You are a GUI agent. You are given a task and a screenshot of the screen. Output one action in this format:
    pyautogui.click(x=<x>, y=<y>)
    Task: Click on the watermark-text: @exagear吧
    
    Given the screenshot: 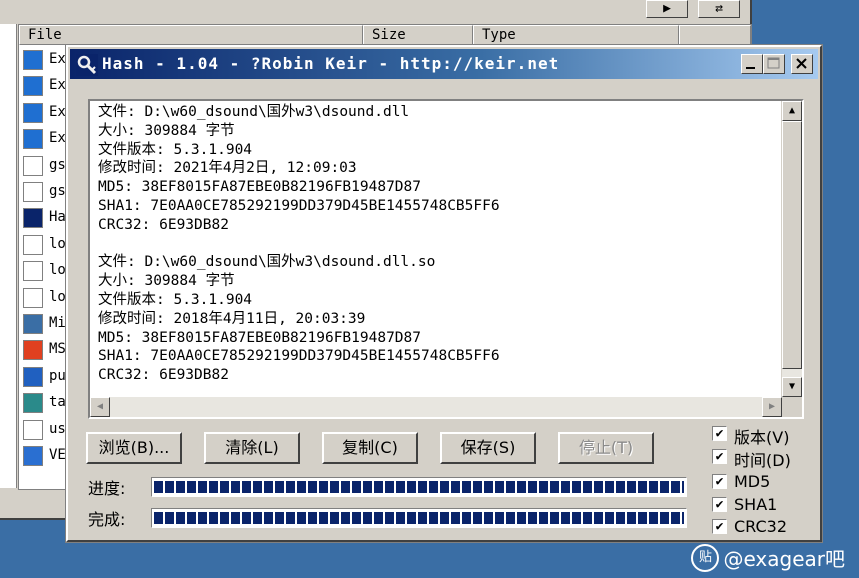 What is the action you would take?
    pyautogui.click(x=784, y=559)
    